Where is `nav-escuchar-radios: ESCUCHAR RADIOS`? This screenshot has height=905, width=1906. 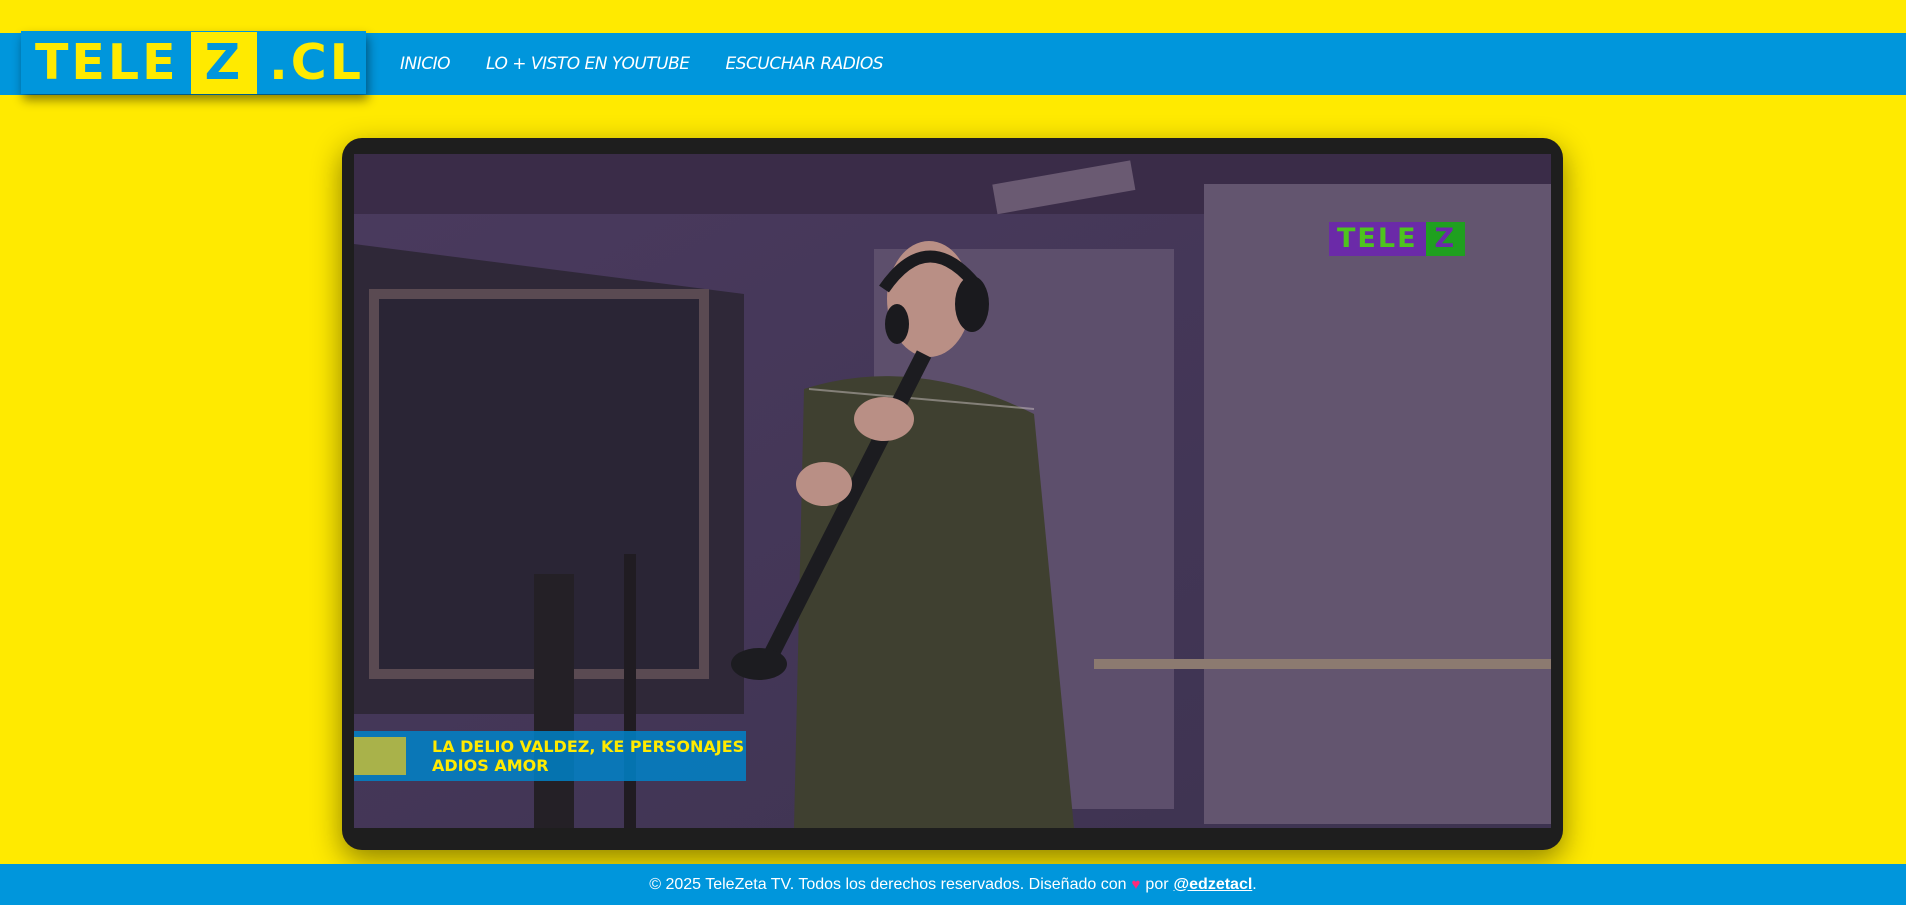 nav-escuchar-radios: ESCUCHAR RADIOS is located at coordinates (805, 64).